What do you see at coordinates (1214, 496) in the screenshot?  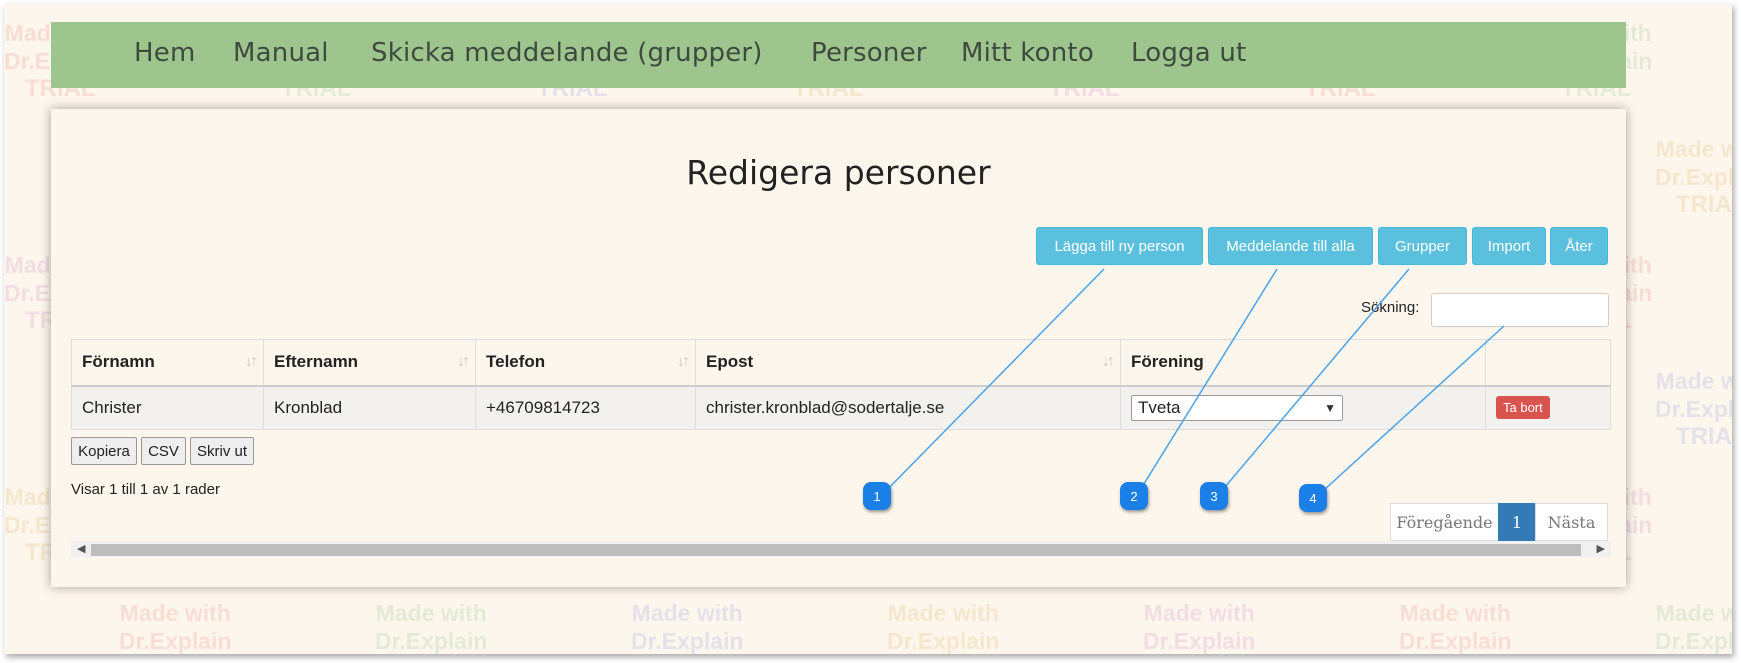 I see `callout-badge-3: 3` at bounding box center [1214, 496].